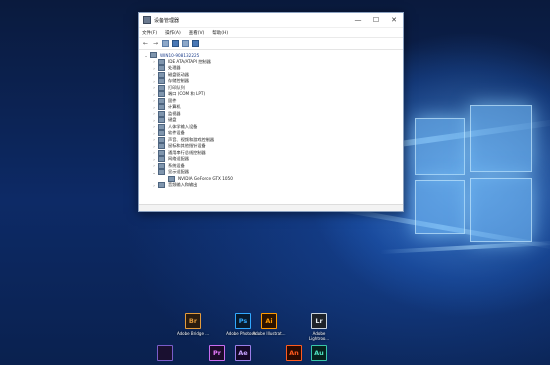 This screenshot has height=365, width=550. Describe the element at coordinates (178, 81) in the screenshot. I see `tree-item-label: 存储控制器` at that location.